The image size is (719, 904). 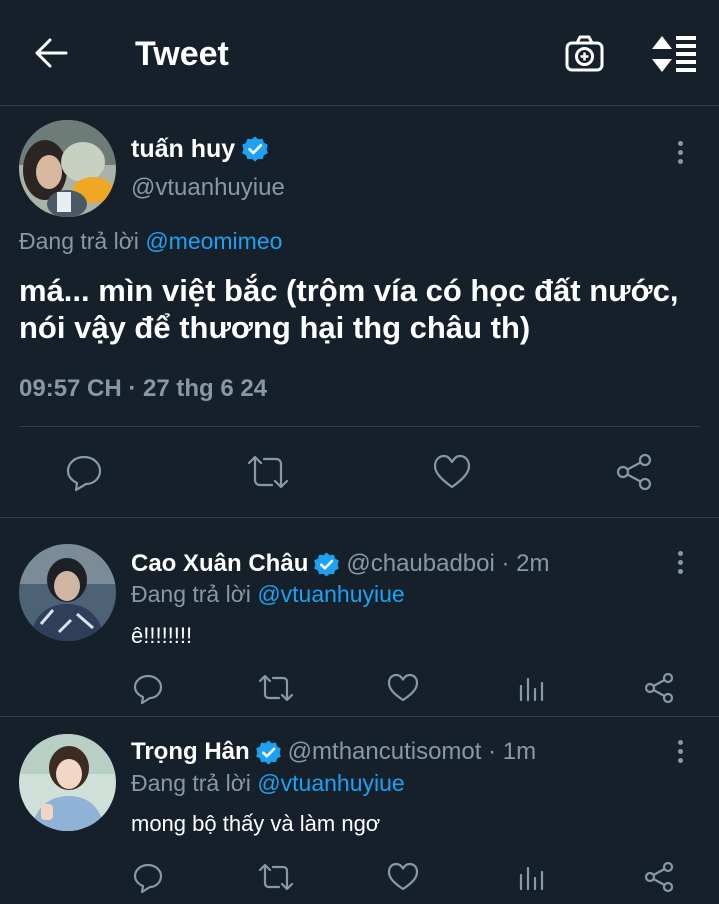 What do you see at coordinates (213, 241) in the screenshot?
I see `replying-to-mention: @meomimeo` at bounding box center [213, 241].